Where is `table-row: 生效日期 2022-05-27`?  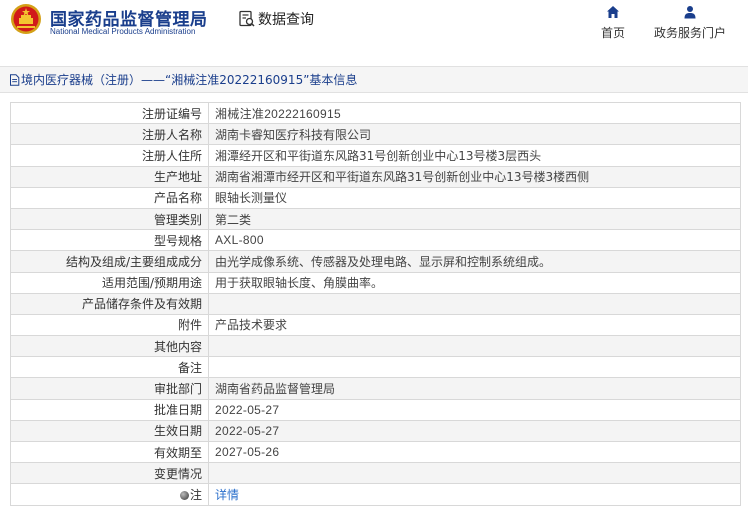 table-row: 生效日期 2022-05-27 is located at coordinates (375, 431).